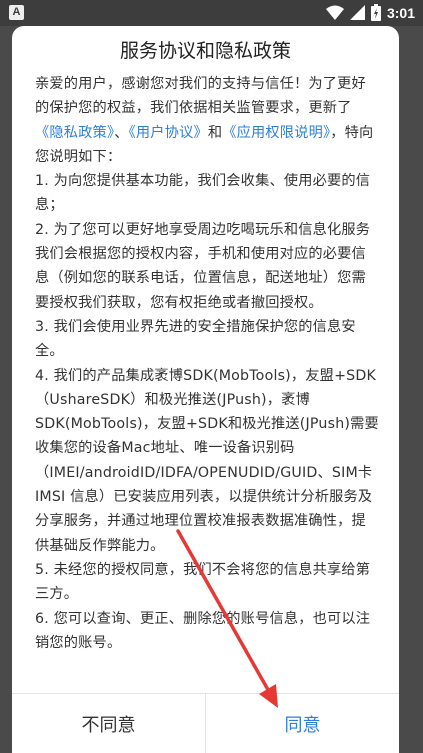 The width and height of the screenshot is (423, 753). Describe the element at coordinates (168, 133) in the screenshot. I see `user-agreement-link: 《用户协议》` at that location.